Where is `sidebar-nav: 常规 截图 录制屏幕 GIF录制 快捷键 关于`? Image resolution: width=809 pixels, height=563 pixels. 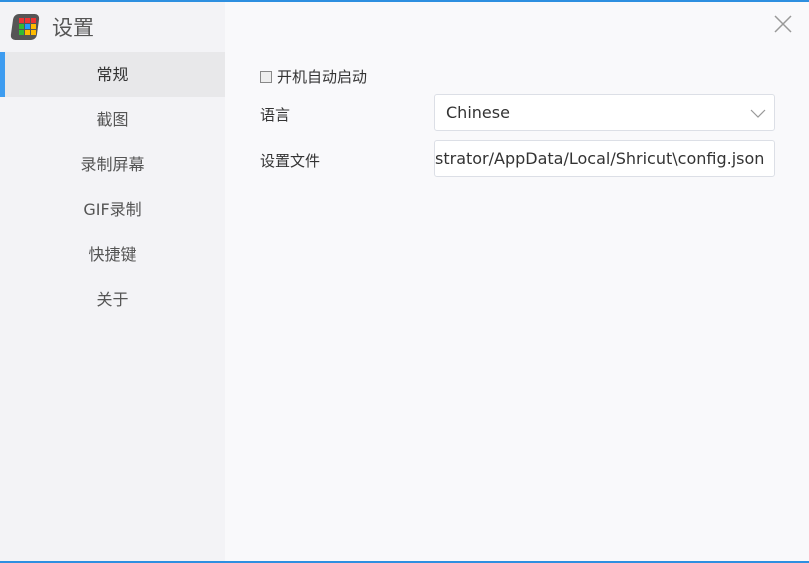 sidebar-nav: 常规 截图 录制屏幕 GIF录制 快捷键 关于 is located at coordinates (112, 187).